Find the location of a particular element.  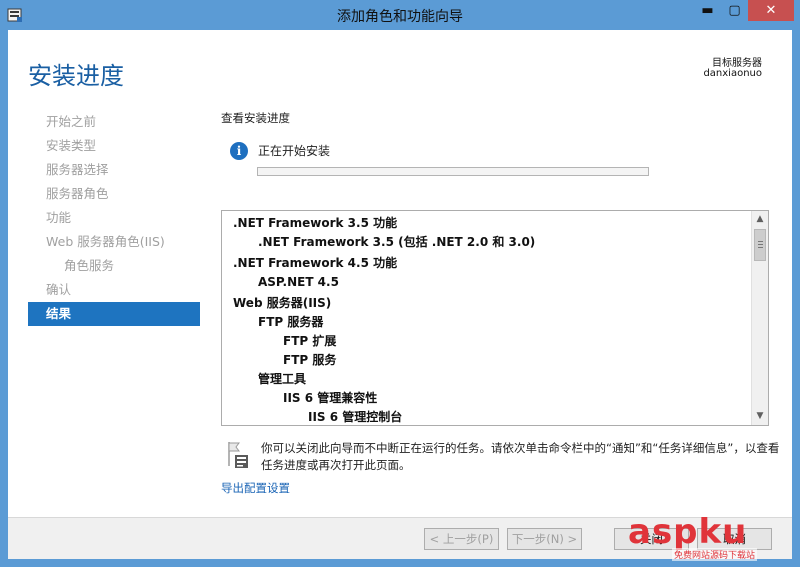

install-list-item: .NET Framework 3.5 功能 is located at coordinates (315, 223).